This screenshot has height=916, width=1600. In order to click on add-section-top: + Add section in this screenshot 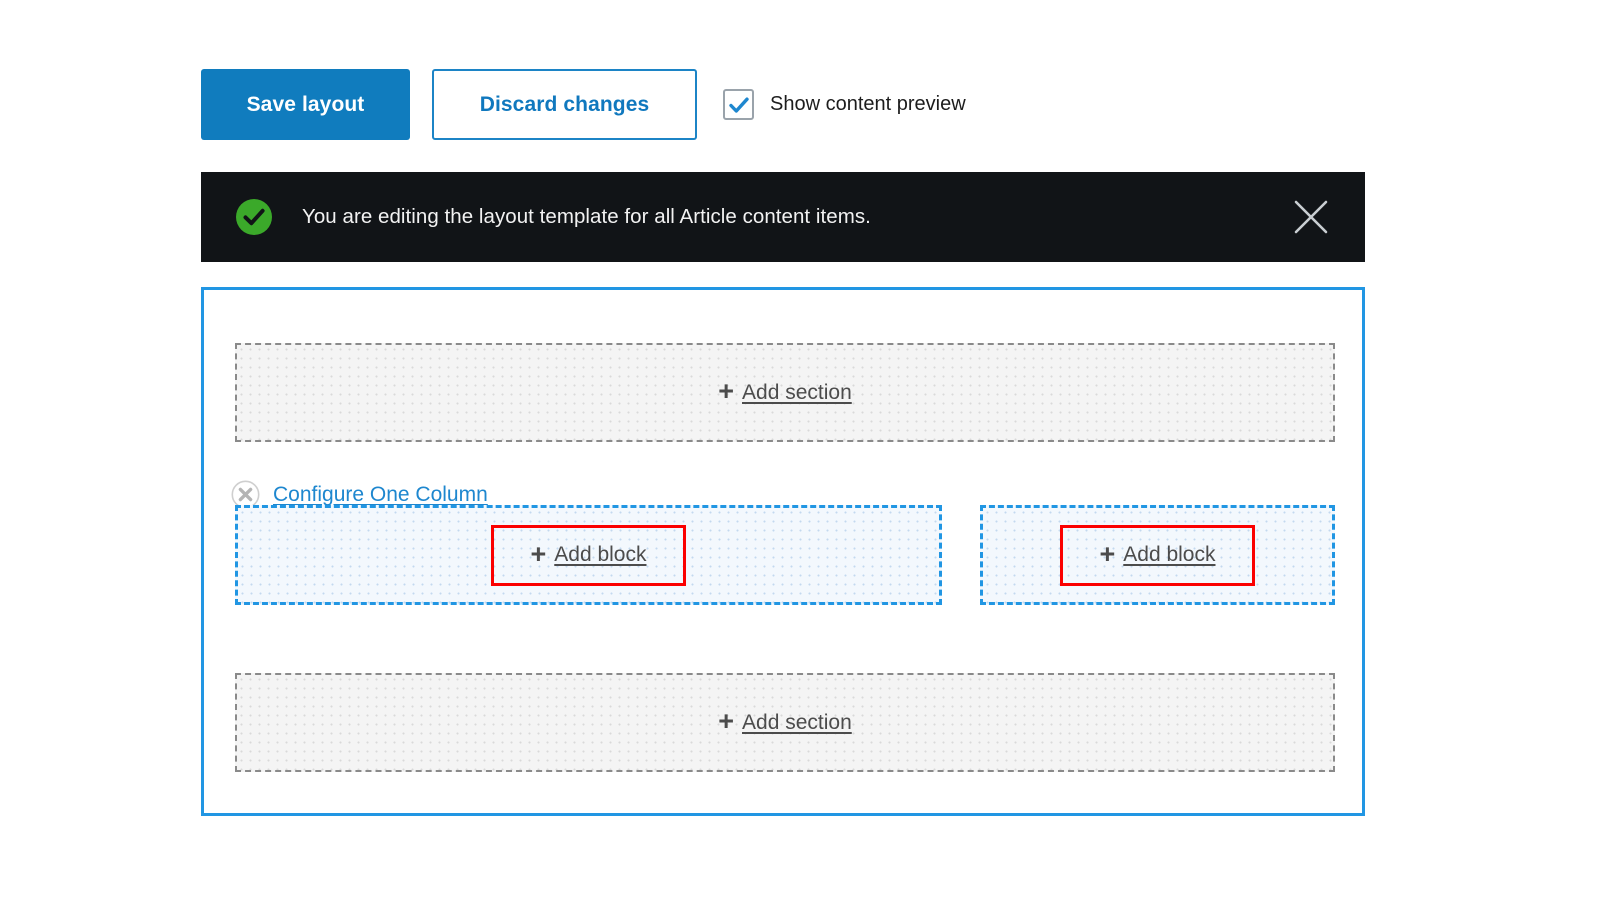, I will do `click(785, 392)`.